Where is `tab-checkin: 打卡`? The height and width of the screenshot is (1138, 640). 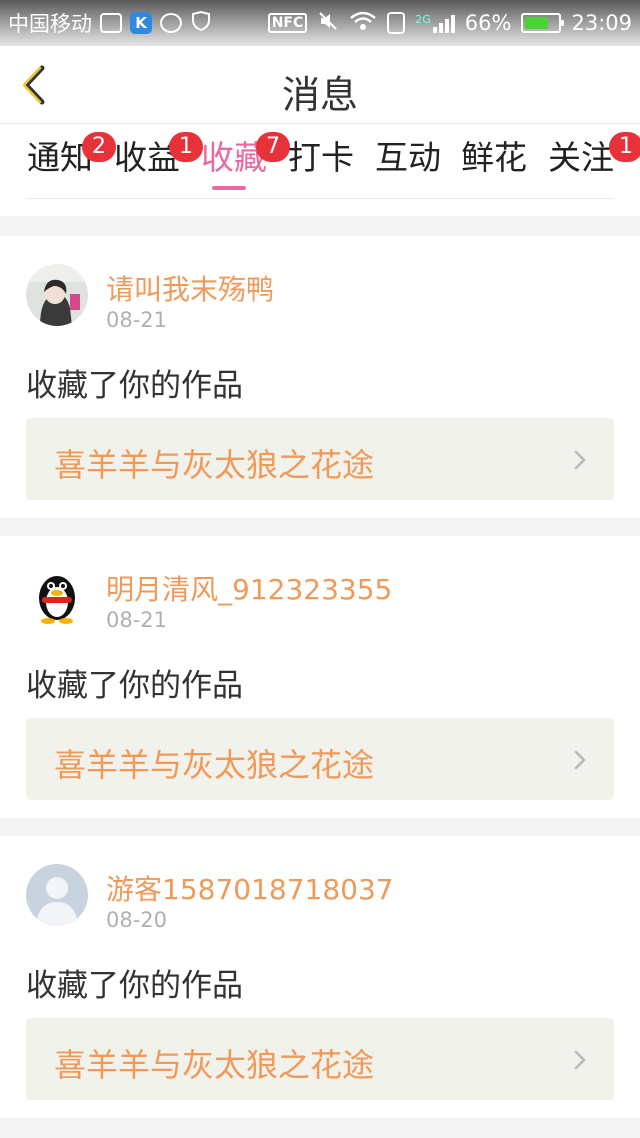
tab-checkin: 打卡 is located at coordinates (321, 168).